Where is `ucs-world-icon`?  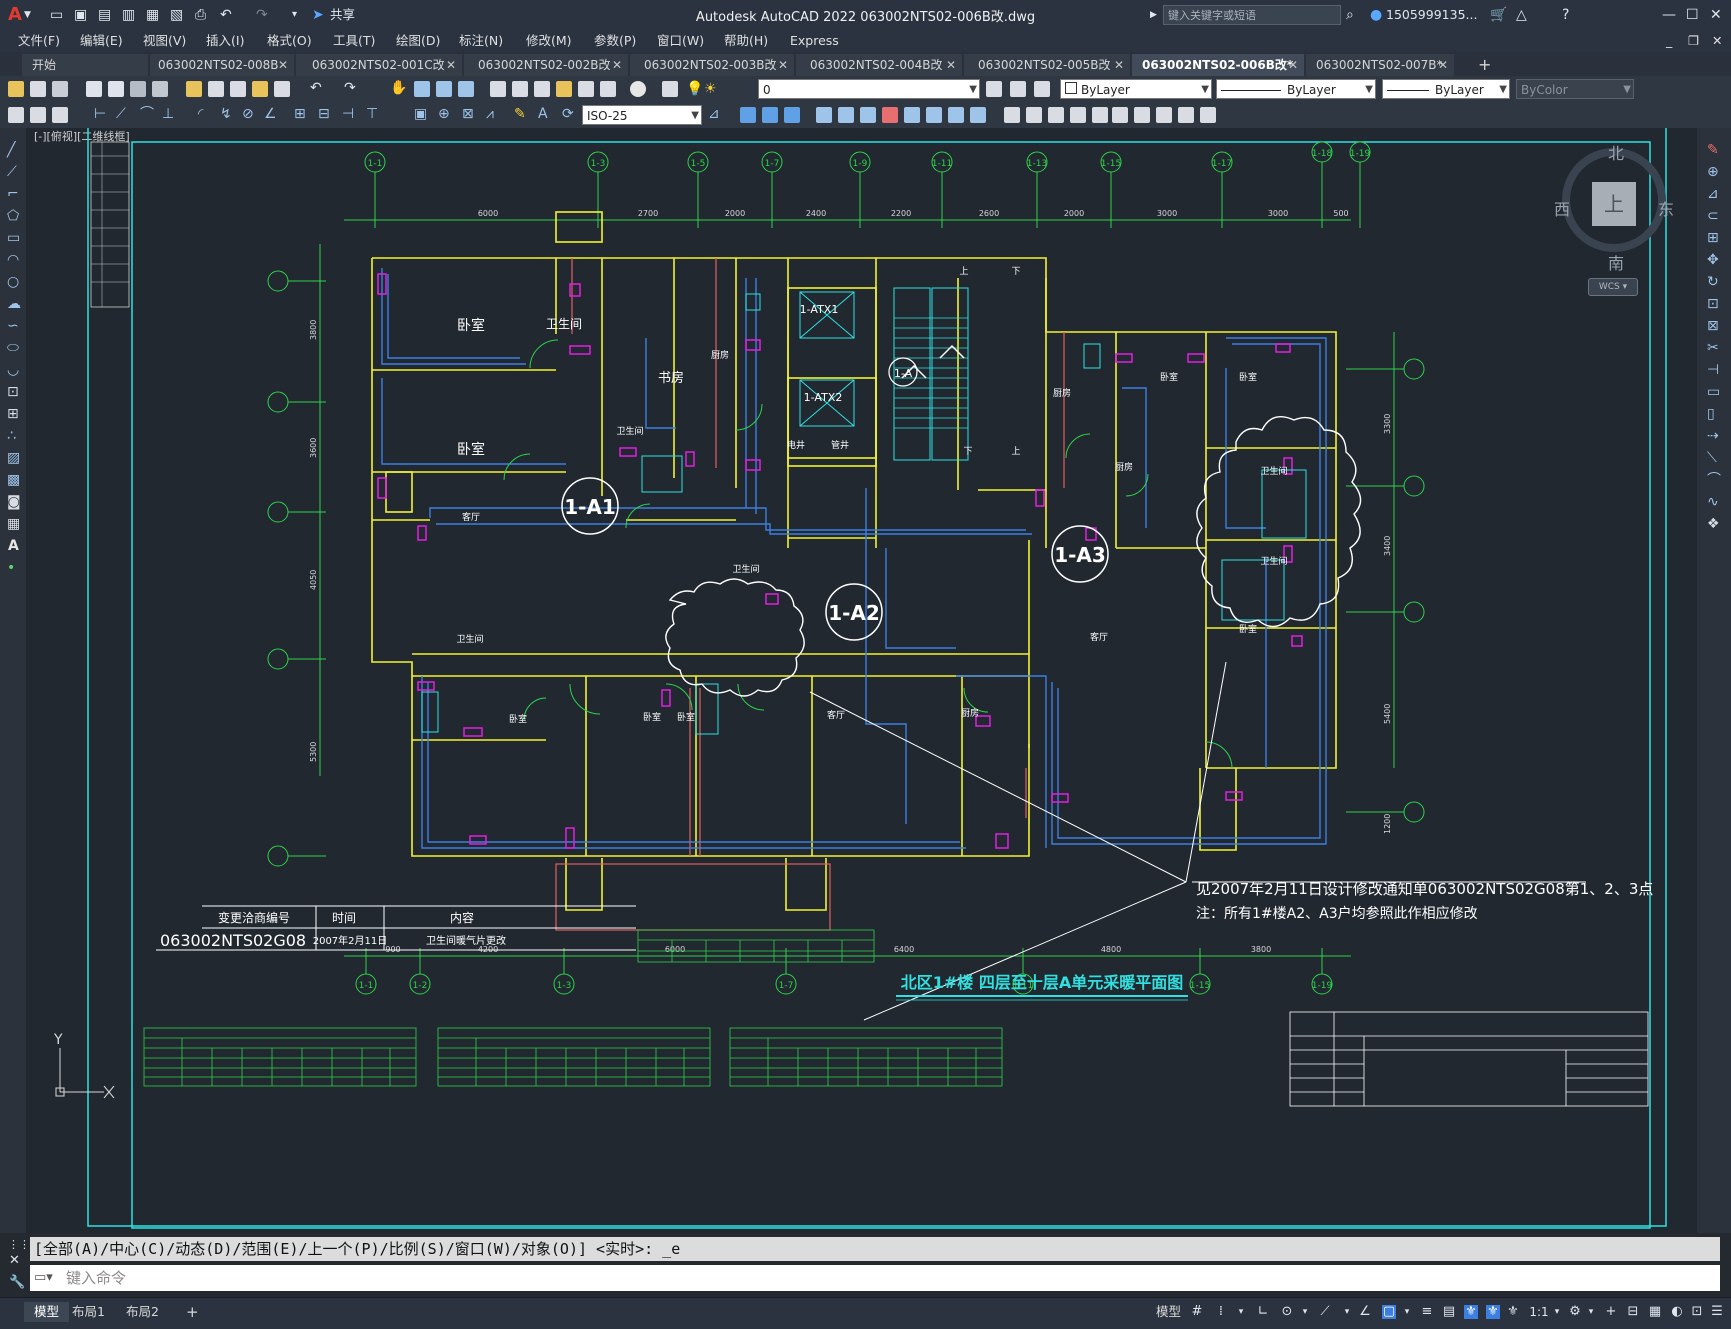
ucs-world-icon is located at coordinates (770, 115).